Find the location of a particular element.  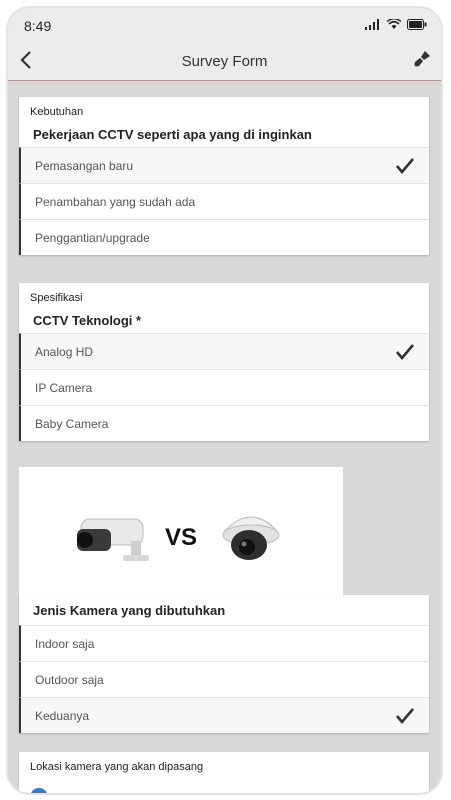

location-marker-icon is located at coordinates (39, 790).